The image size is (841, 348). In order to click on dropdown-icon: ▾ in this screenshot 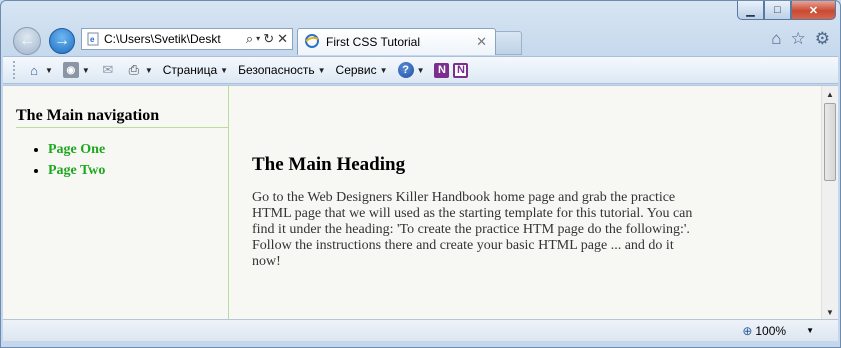, I will do `click(258, 39)`.